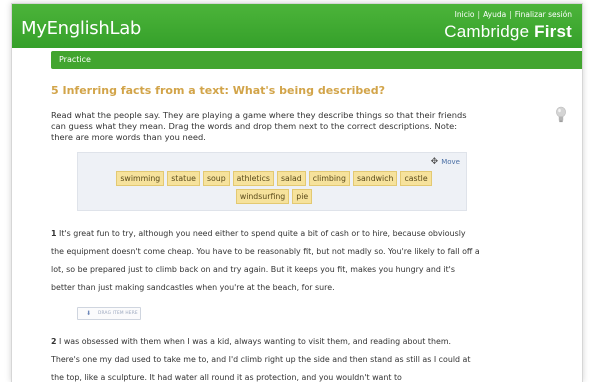 The width and height of the screenshot is (595, 382). I want to click on word-tile-windsurfing: windsurfing, so click(262, 196).